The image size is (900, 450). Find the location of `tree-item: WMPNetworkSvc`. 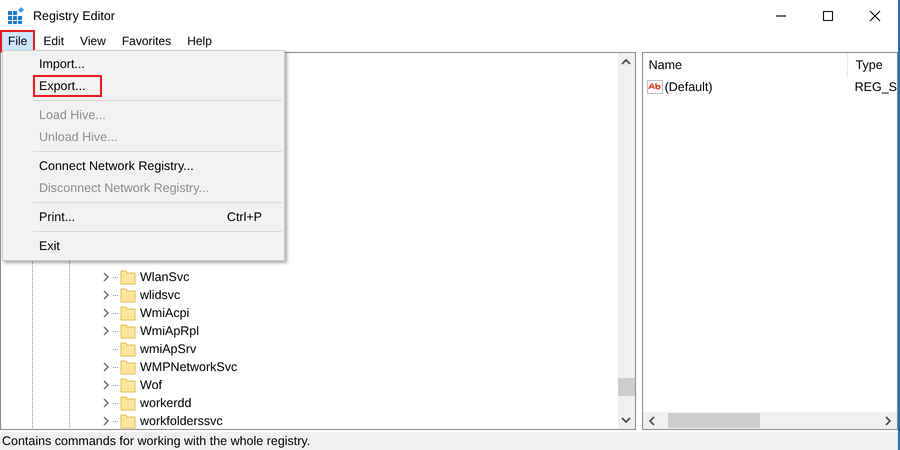

tree-item: WMPNetworkSvc is located at coordinates (189, 367).